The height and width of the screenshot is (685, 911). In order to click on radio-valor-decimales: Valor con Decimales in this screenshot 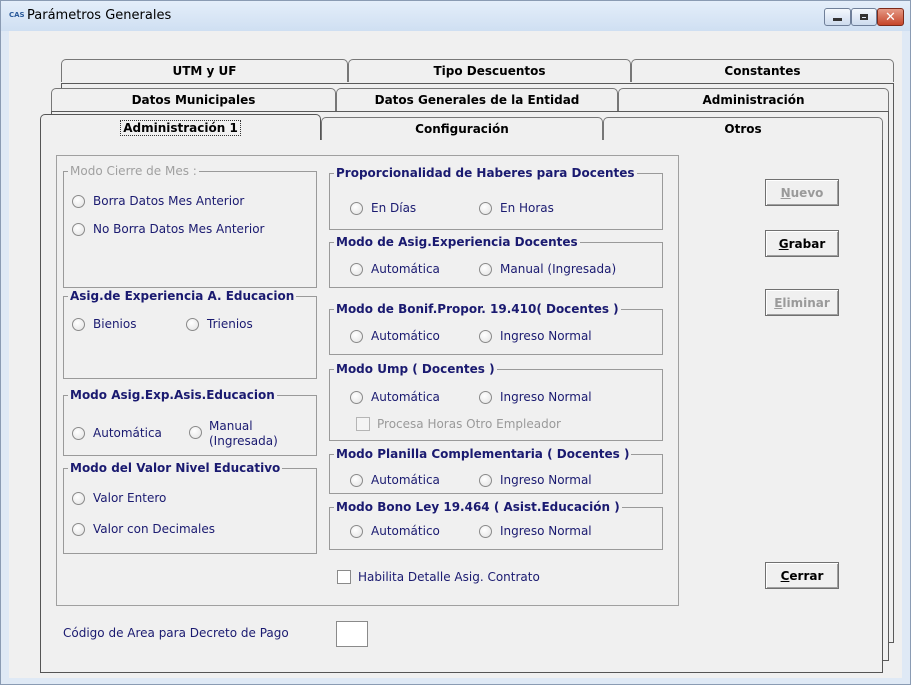, I will do `click(143, 529)`.